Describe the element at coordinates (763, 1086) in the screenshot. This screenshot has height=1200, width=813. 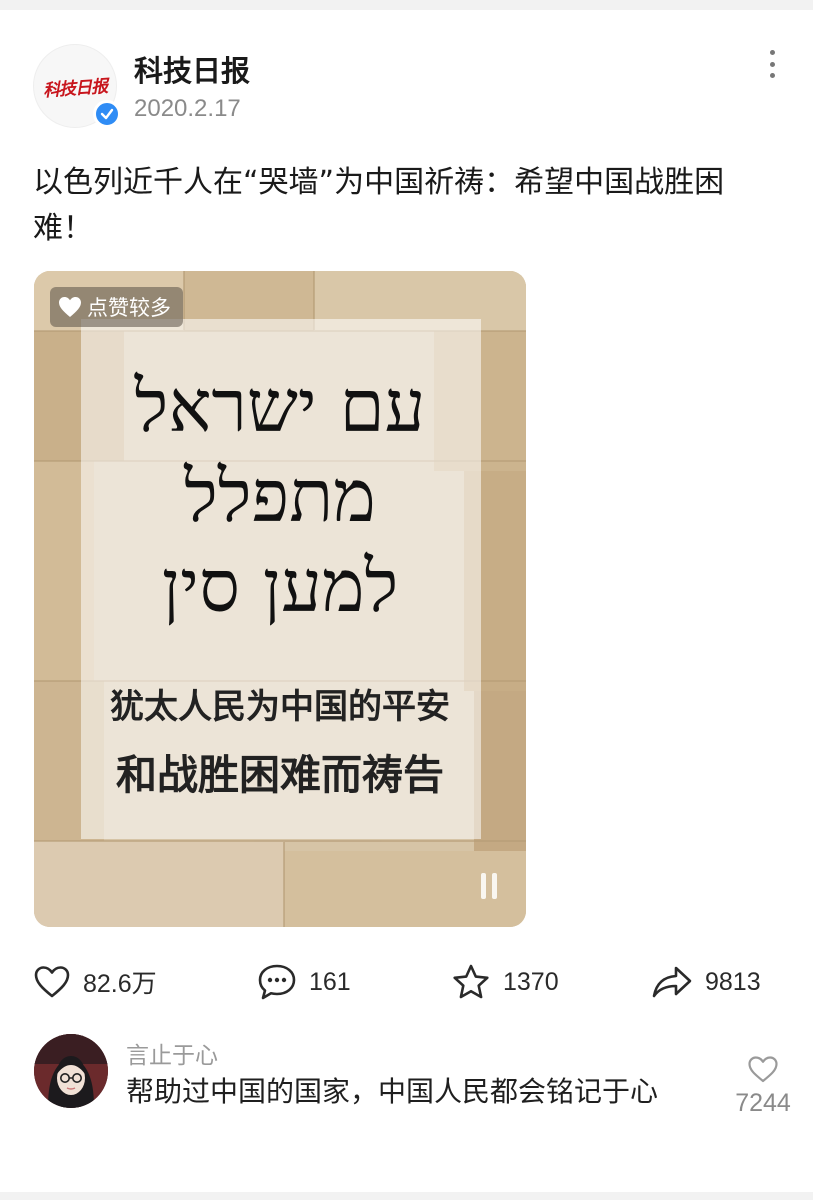
I see `comment-like-button: 7244` at that location.